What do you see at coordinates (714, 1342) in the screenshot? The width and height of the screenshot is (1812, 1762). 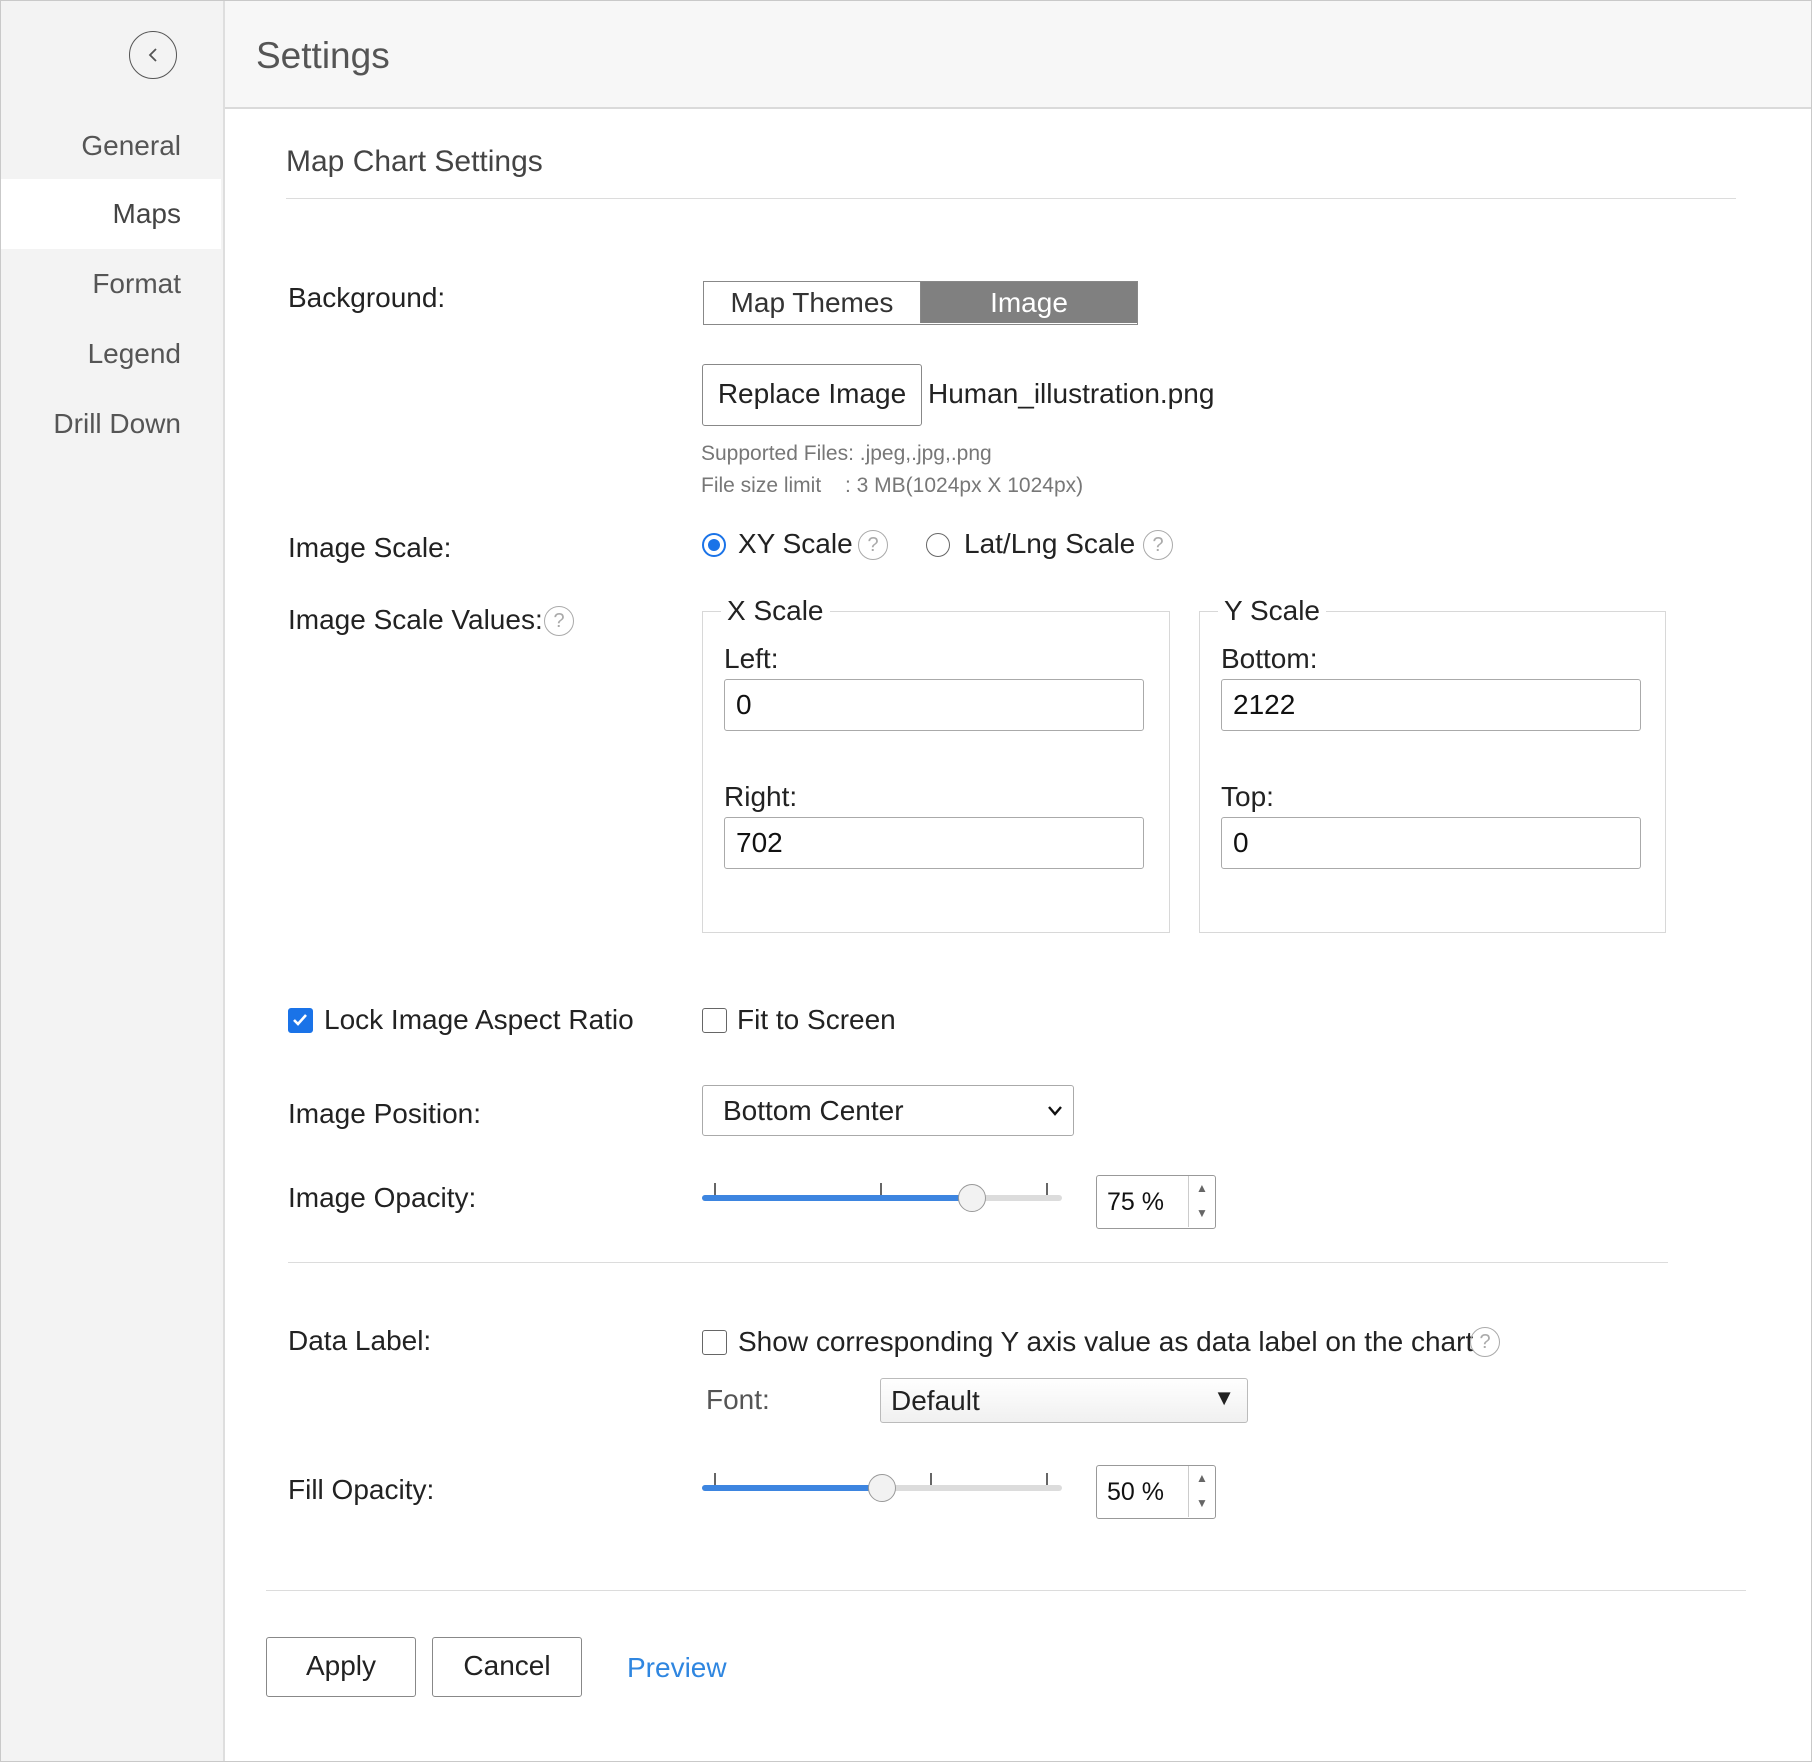 I see `data-label-checkbox` at bounding box center [714, 1342].